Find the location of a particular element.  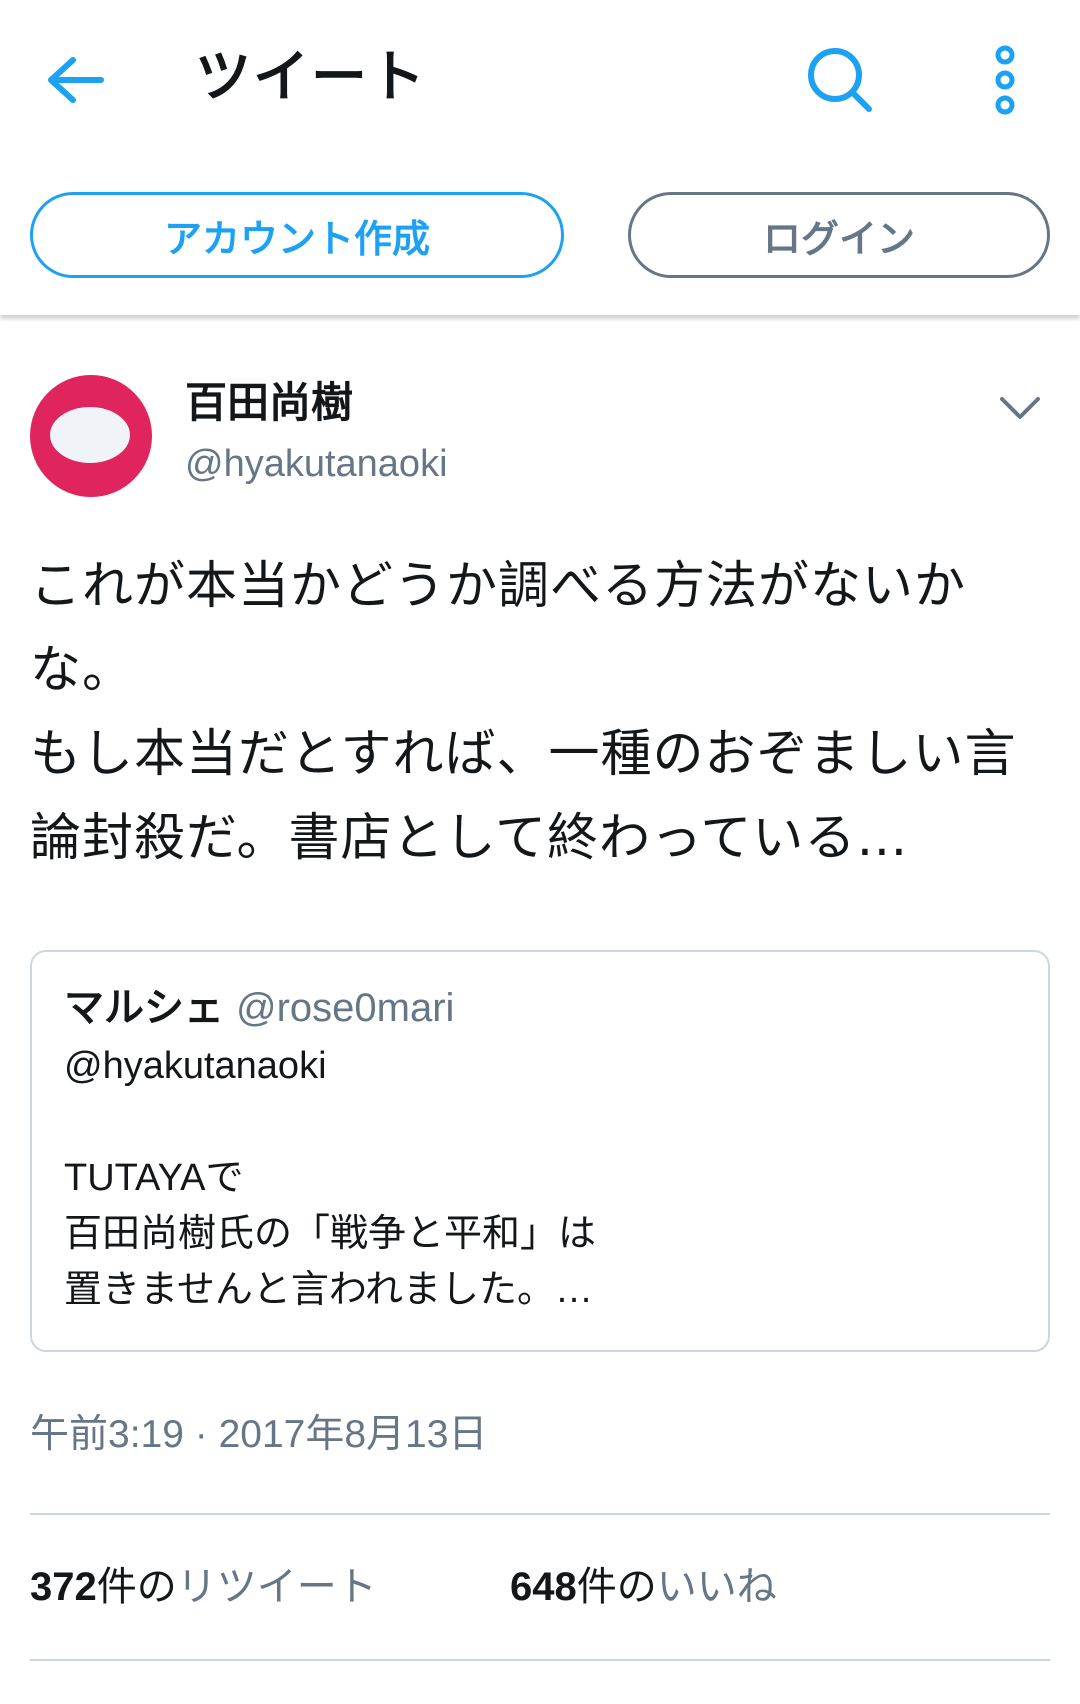

tweet-menu-button is located at coordinates (1020, 408).